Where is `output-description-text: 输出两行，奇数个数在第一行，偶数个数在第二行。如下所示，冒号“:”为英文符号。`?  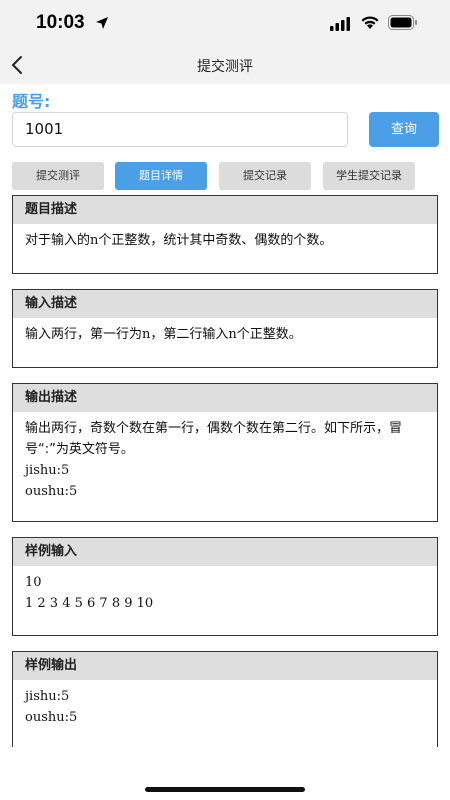 output-description-text: 输出两行，奇数个数在第一行，偶数个数在第二行。如下所示，冒号“:”为英文符号。 is located at coordinates (214, 439).